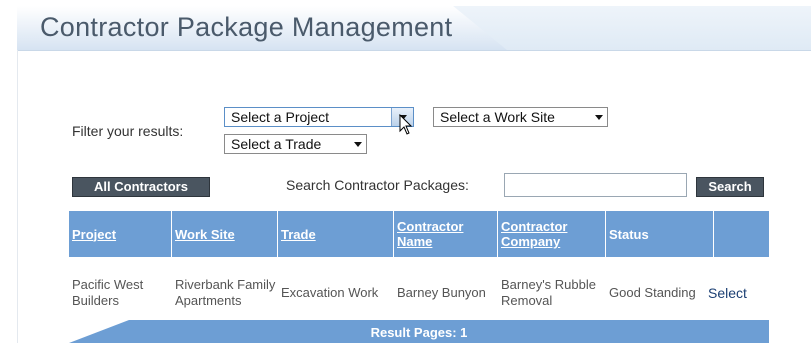  What do you see at coordinates (141, 187) in the screenshot?
I see `all-contractors-button: All Contractors` at bounding box center [141, 187].